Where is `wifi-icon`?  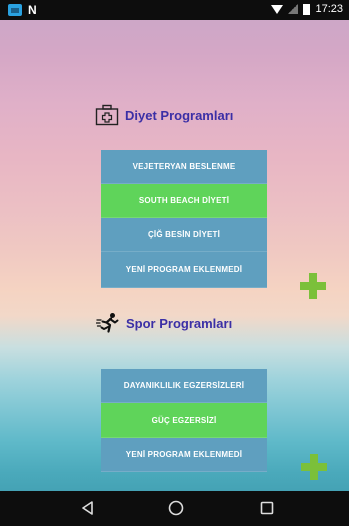
wifi-icon is located at coordinates (277, 9).